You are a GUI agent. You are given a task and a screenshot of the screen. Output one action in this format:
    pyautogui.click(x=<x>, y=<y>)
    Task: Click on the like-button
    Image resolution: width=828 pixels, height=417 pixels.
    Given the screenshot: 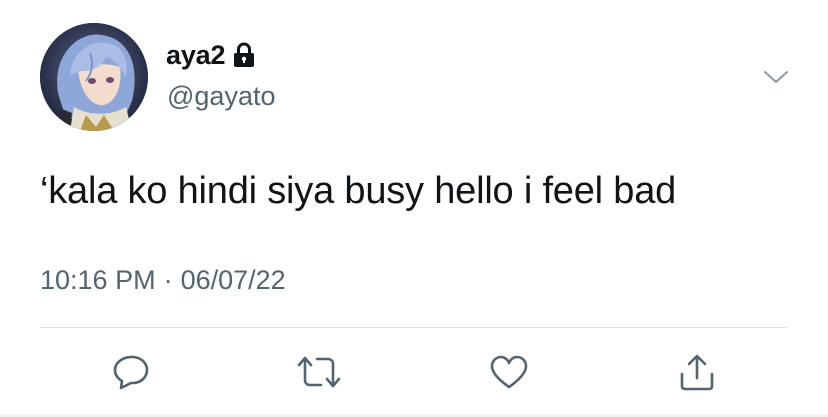 What is the action you would take?
    pyautogui.click(x=509, y=372)
    